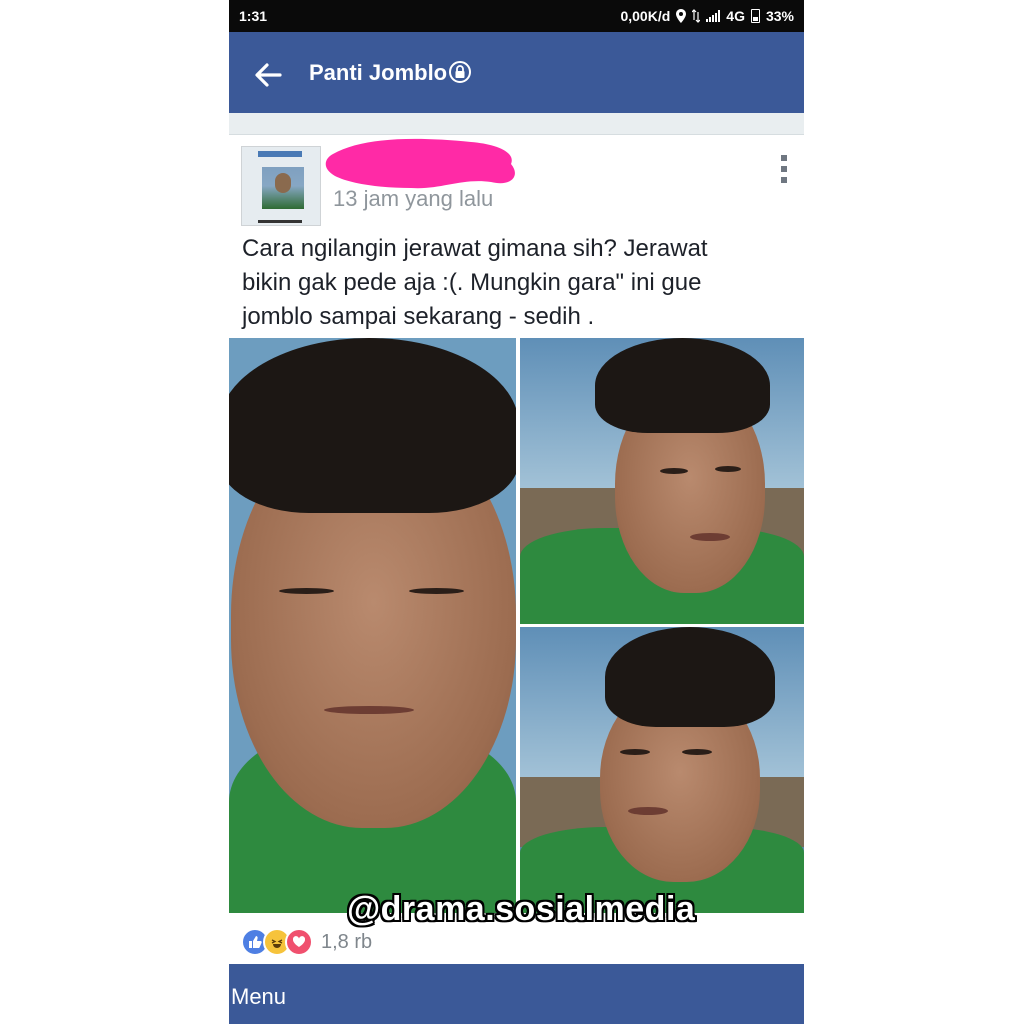 Image resolution: width=1024 pixels, height=1024 pixels. What do you see at coordinates (755, 16) in the screenshot?
I see `battery-icon` at bounding box center [755, 16].